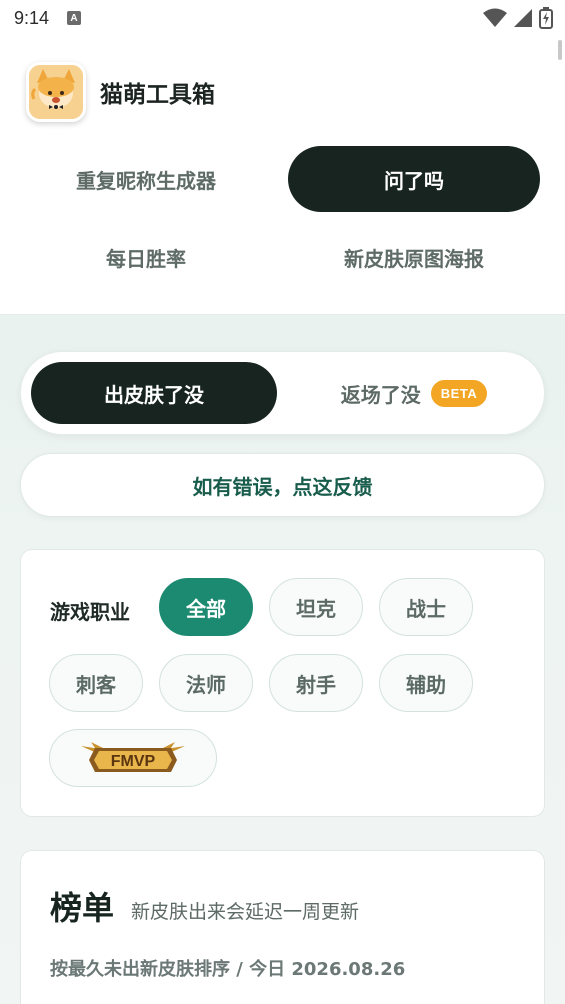 This screenshot has height=1004, width=565. What do you see at coordinates (380, 394) in the screenshot?
I see `tab-return-skin-label: 返场了没` at bounding box center [380, 394].